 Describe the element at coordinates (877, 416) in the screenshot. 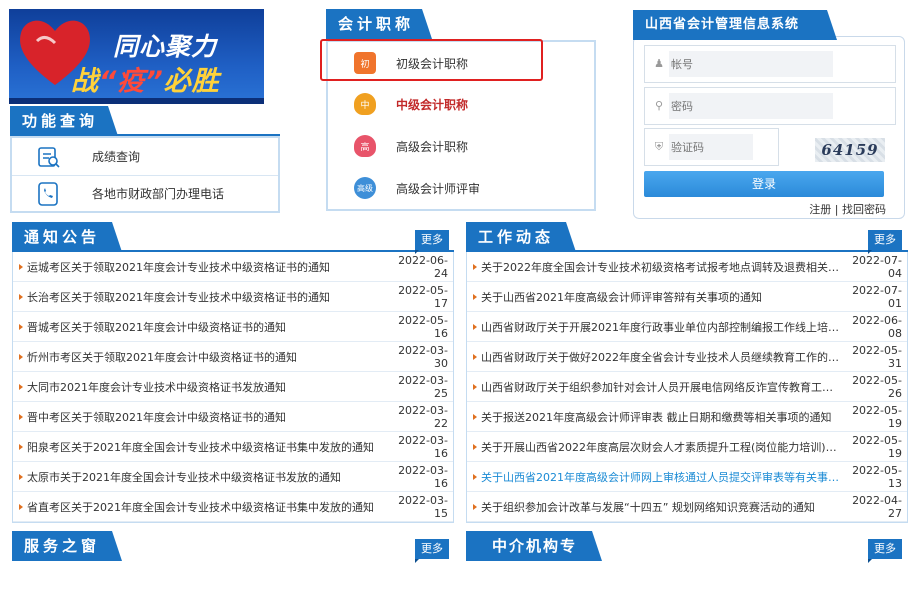

I see `list-item-date: 2022-05-19` at that location.